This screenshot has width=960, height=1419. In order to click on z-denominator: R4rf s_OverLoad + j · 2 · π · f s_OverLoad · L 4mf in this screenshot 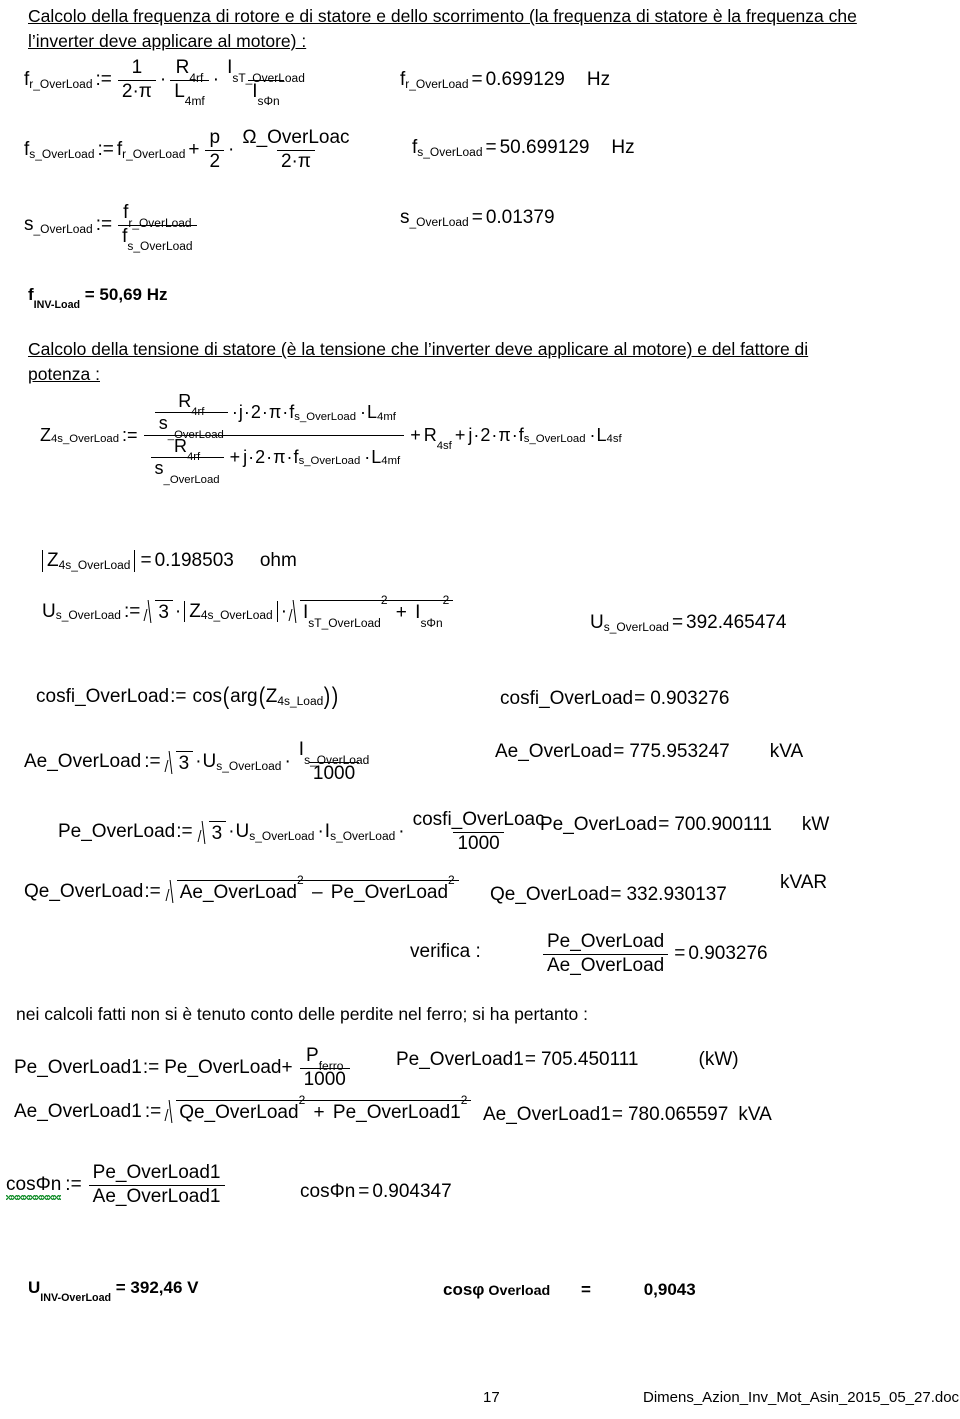, I will do `click(274, 460)`.